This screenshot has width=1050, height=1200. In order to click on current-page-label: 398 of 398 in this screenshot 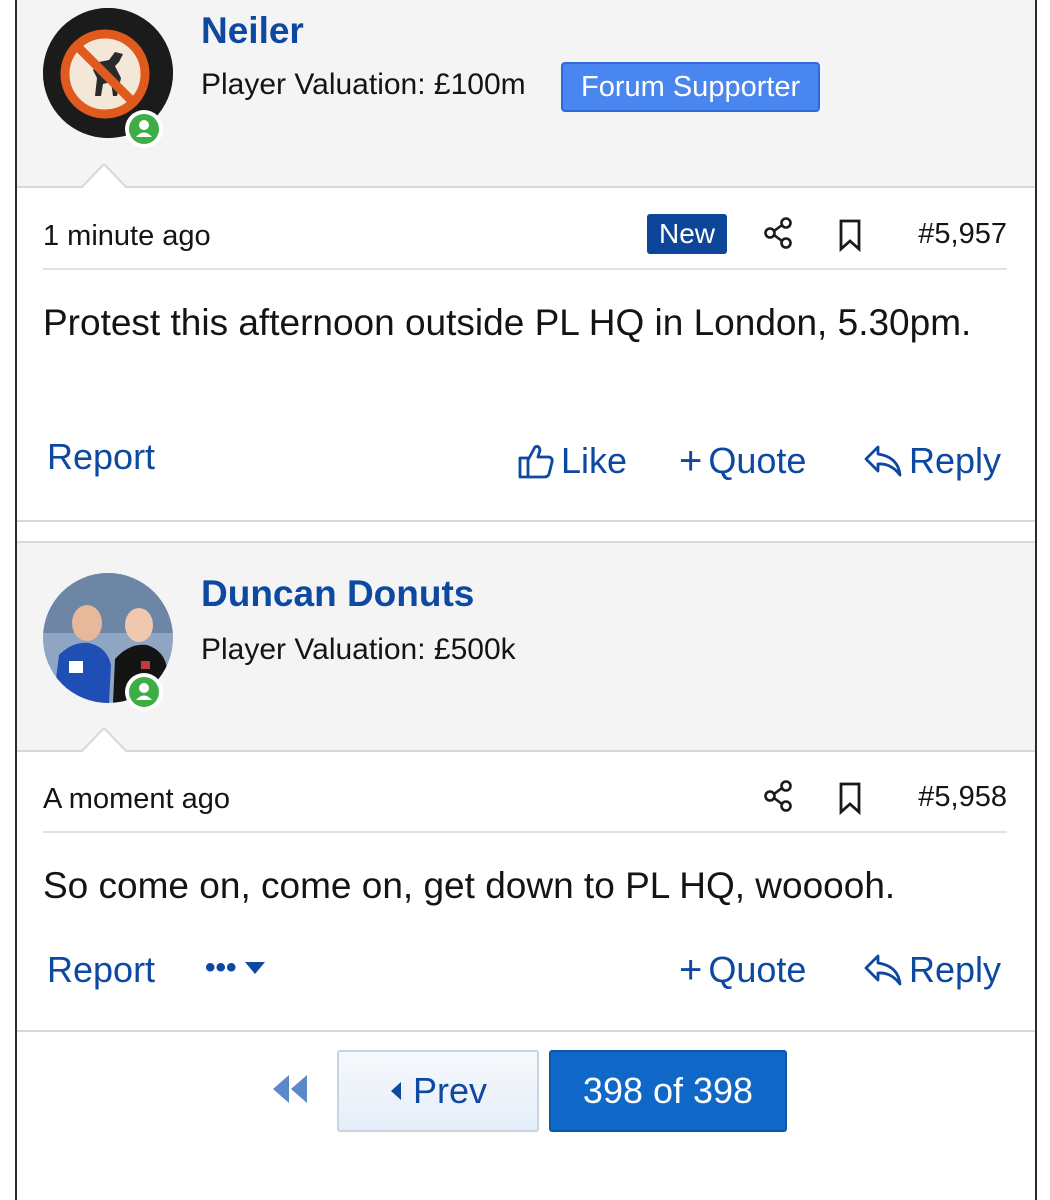, I will do `click(668, 1090)`.